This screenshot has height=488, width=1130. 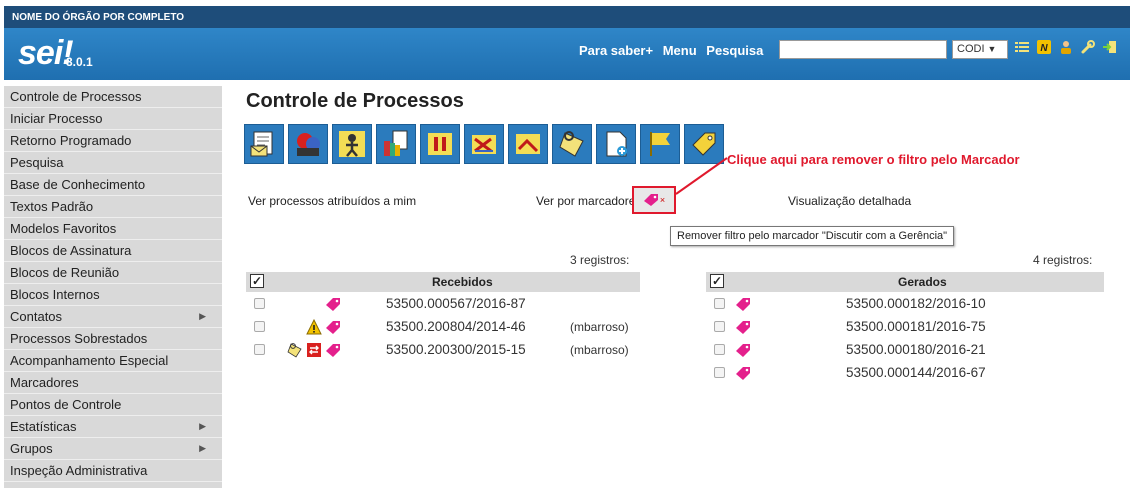 I want to click on sidebar-item-7: Blocos de Assinatura, so click(x=113, y=251).